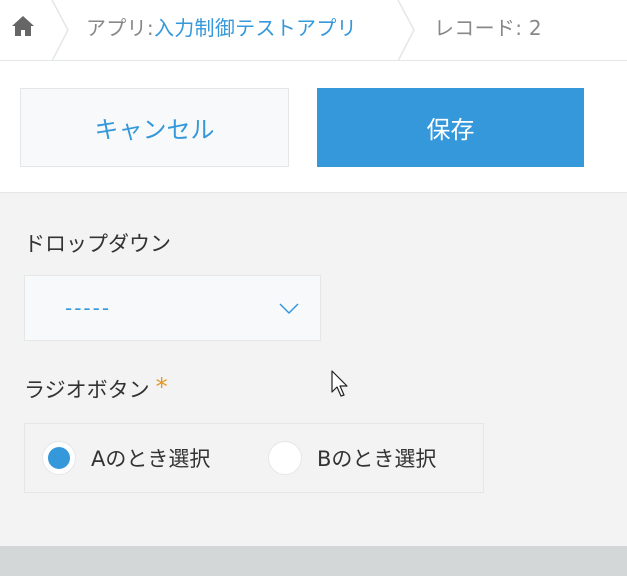 The image size is (627, 576). I want to click on breadcrumb-record: レコード: 2, so click(488, 27).